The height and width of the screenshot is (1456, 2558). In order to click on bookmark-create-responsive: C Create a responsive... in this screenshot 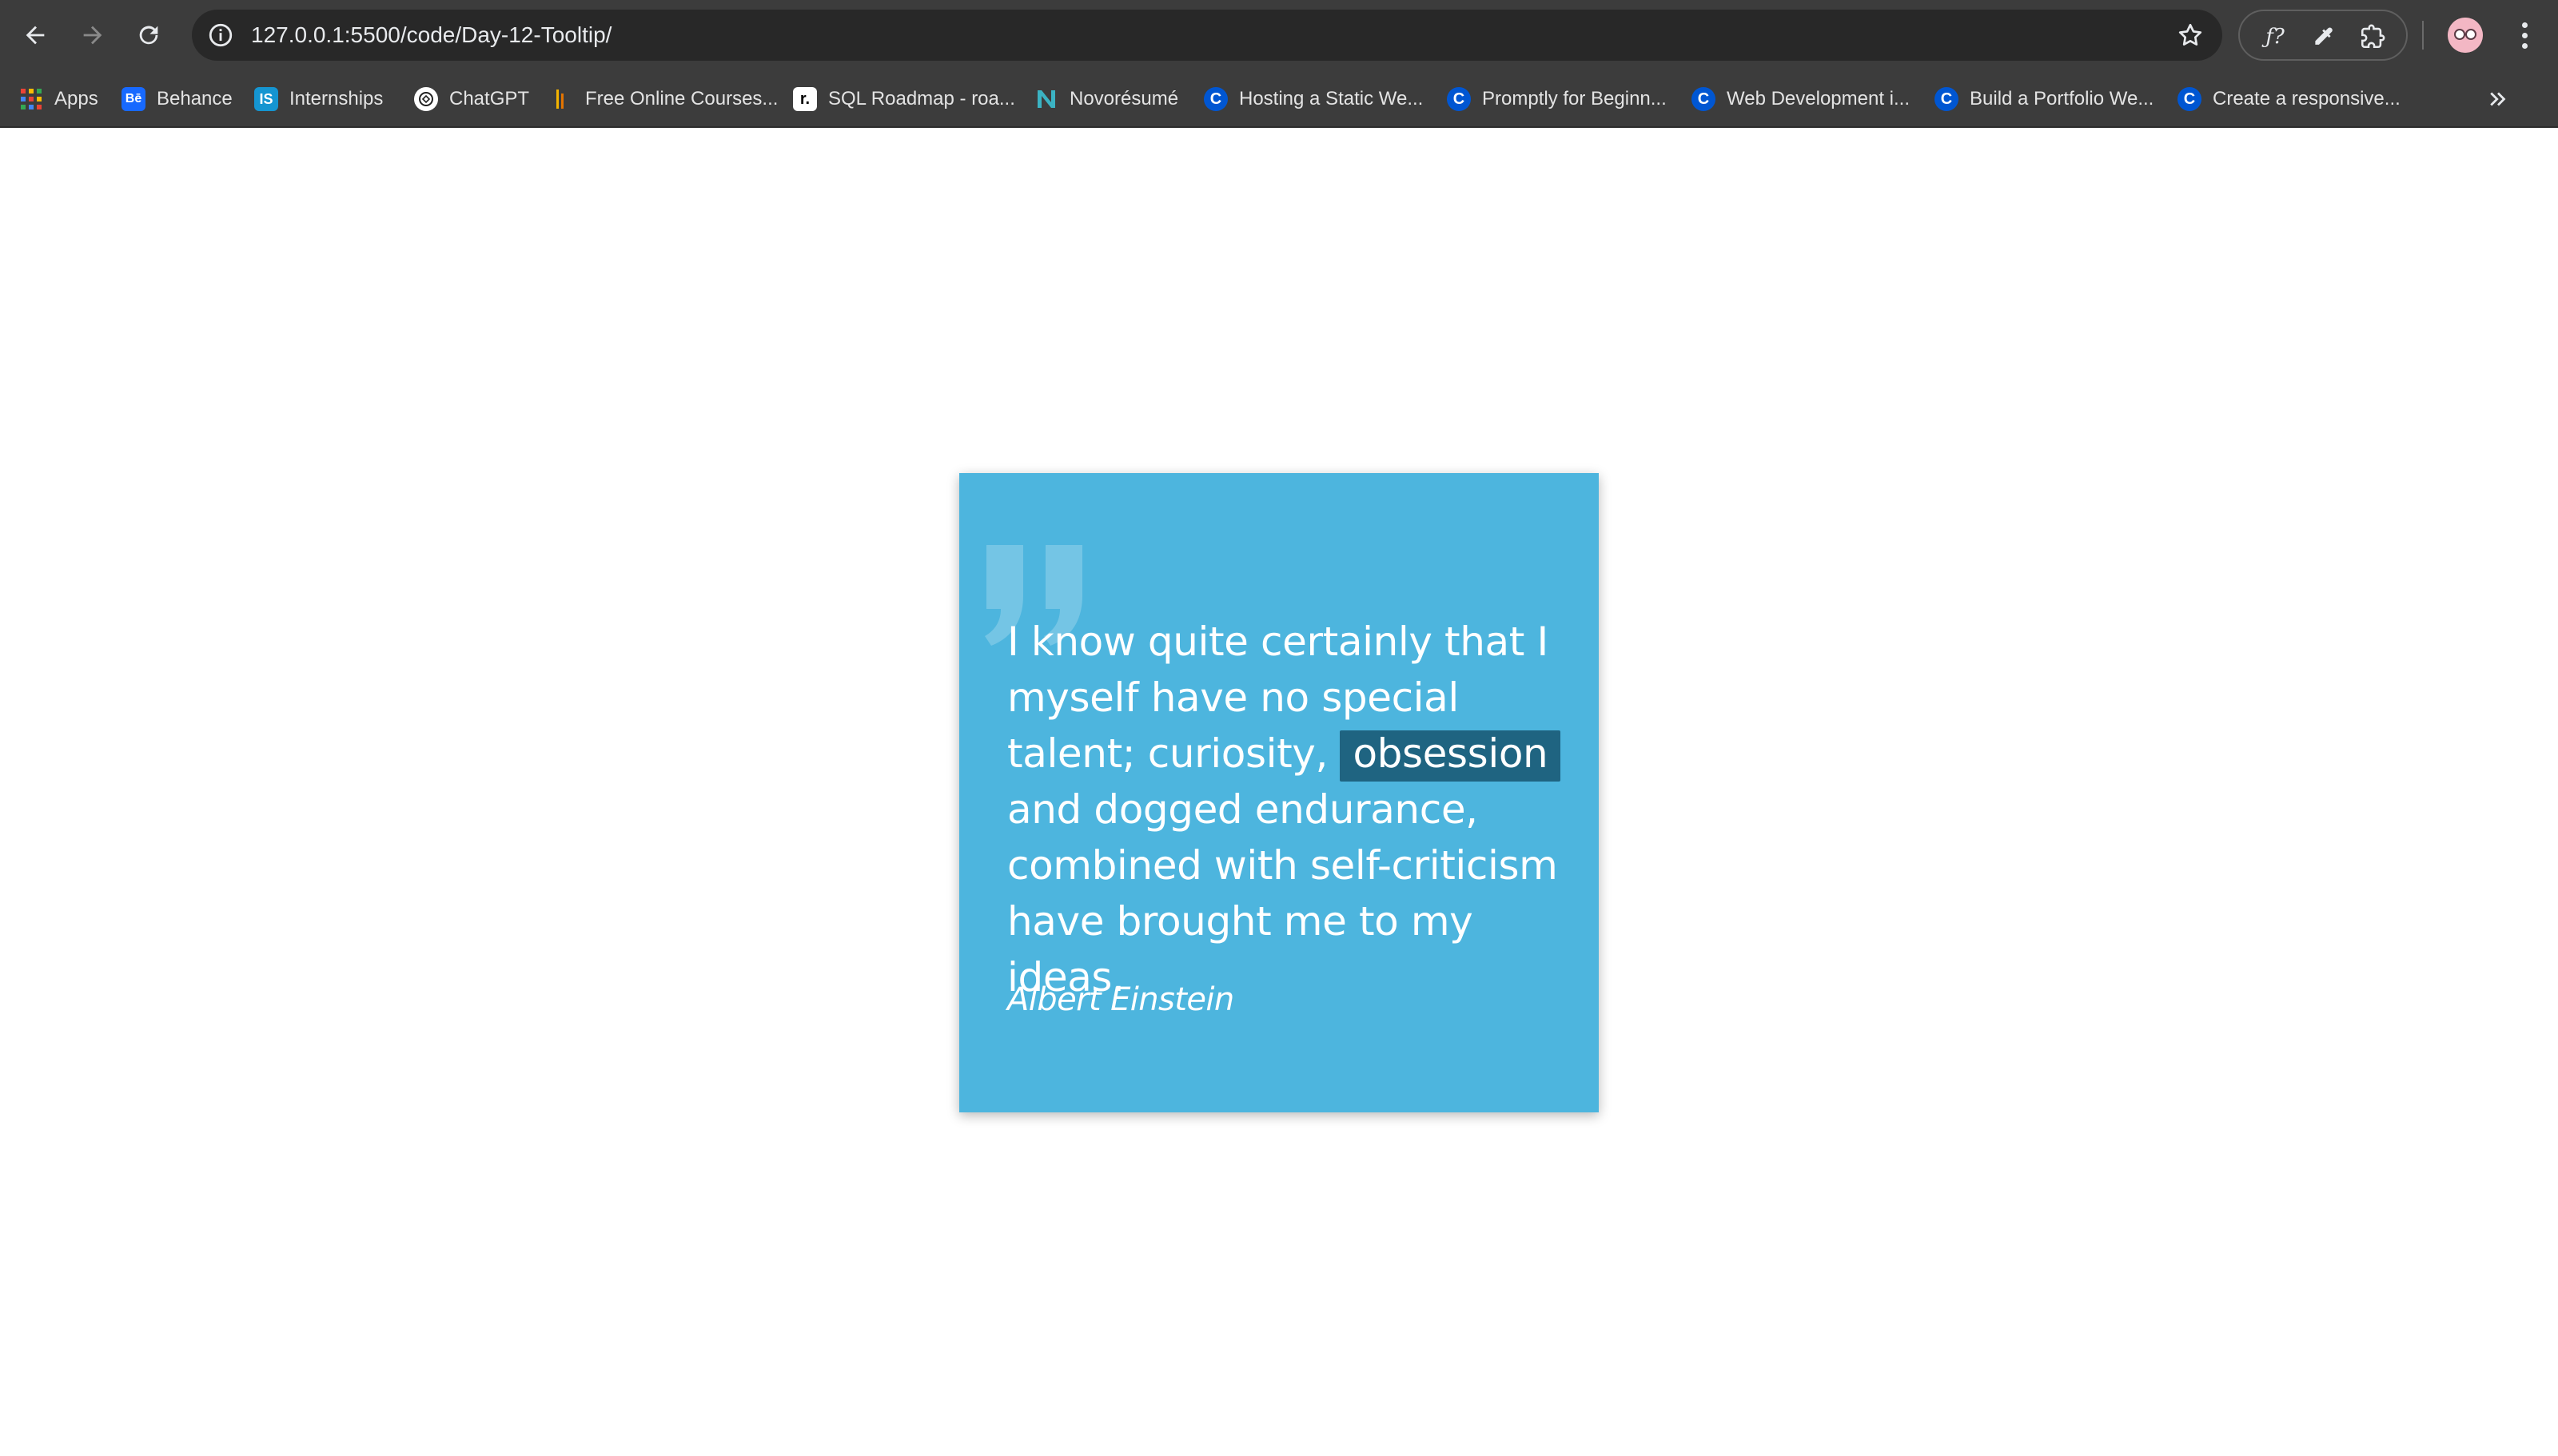, I will do `click(2289, 99)`.